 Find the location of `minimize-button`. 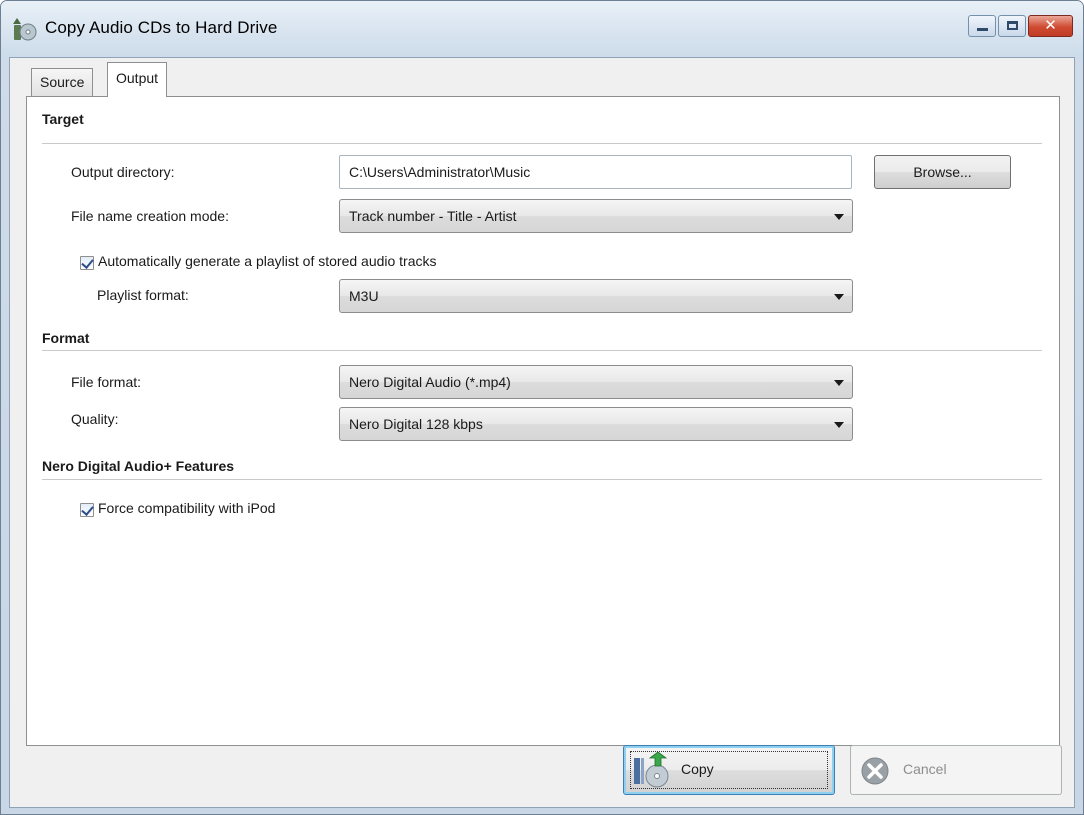

minimize-button is located at coordinates (982, 26).